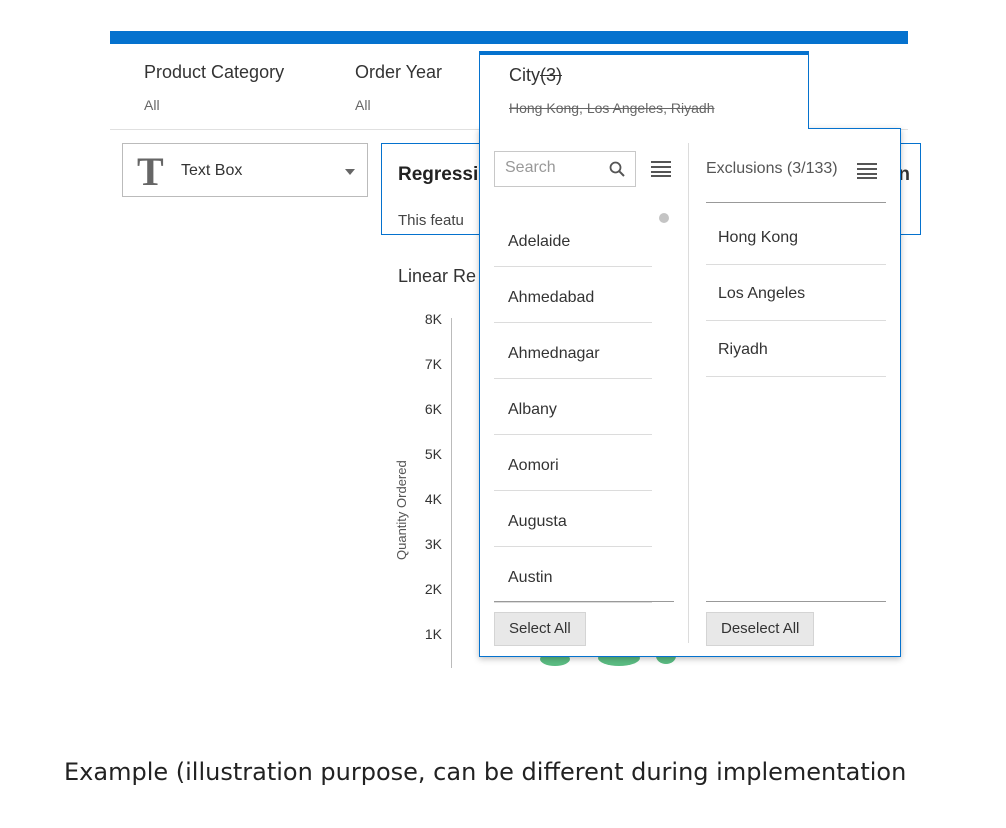  What do you see at coordinates (401, 510) in the screenshot?
I see `y-axis-label: Quantity Ordered` at bounding box center [401, 510].